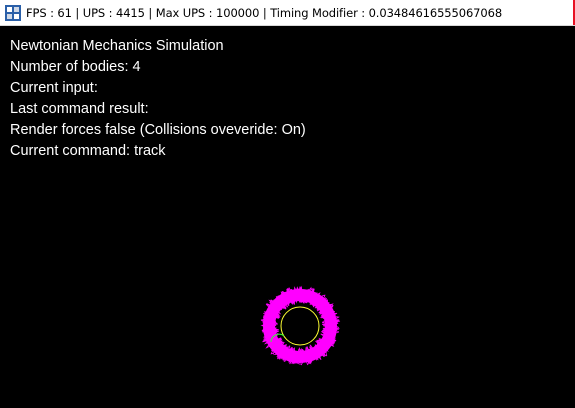 The image size is (575, 408). I want to click on central-body, so click(300, 326).